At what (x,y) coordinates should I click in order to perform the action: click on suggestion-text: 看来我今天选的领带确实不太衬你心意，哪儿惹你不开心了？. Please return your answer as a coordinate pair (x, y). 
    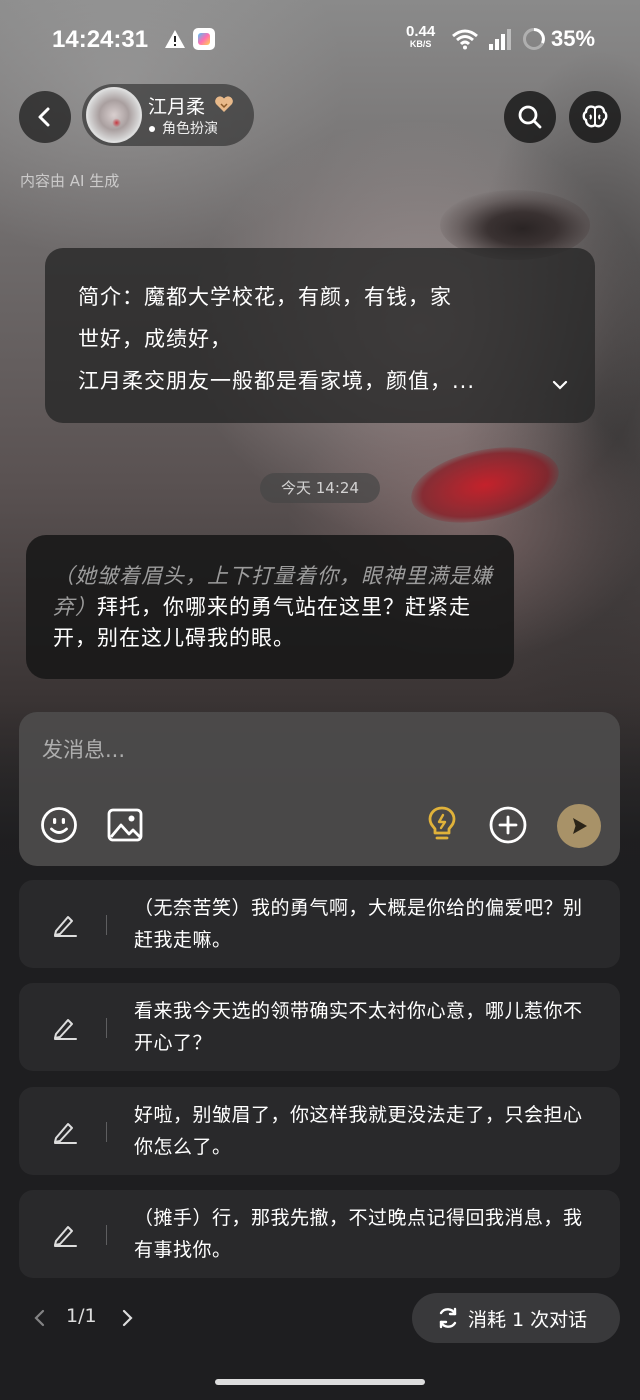
    Looking at the image, I should click on (358, 1027).